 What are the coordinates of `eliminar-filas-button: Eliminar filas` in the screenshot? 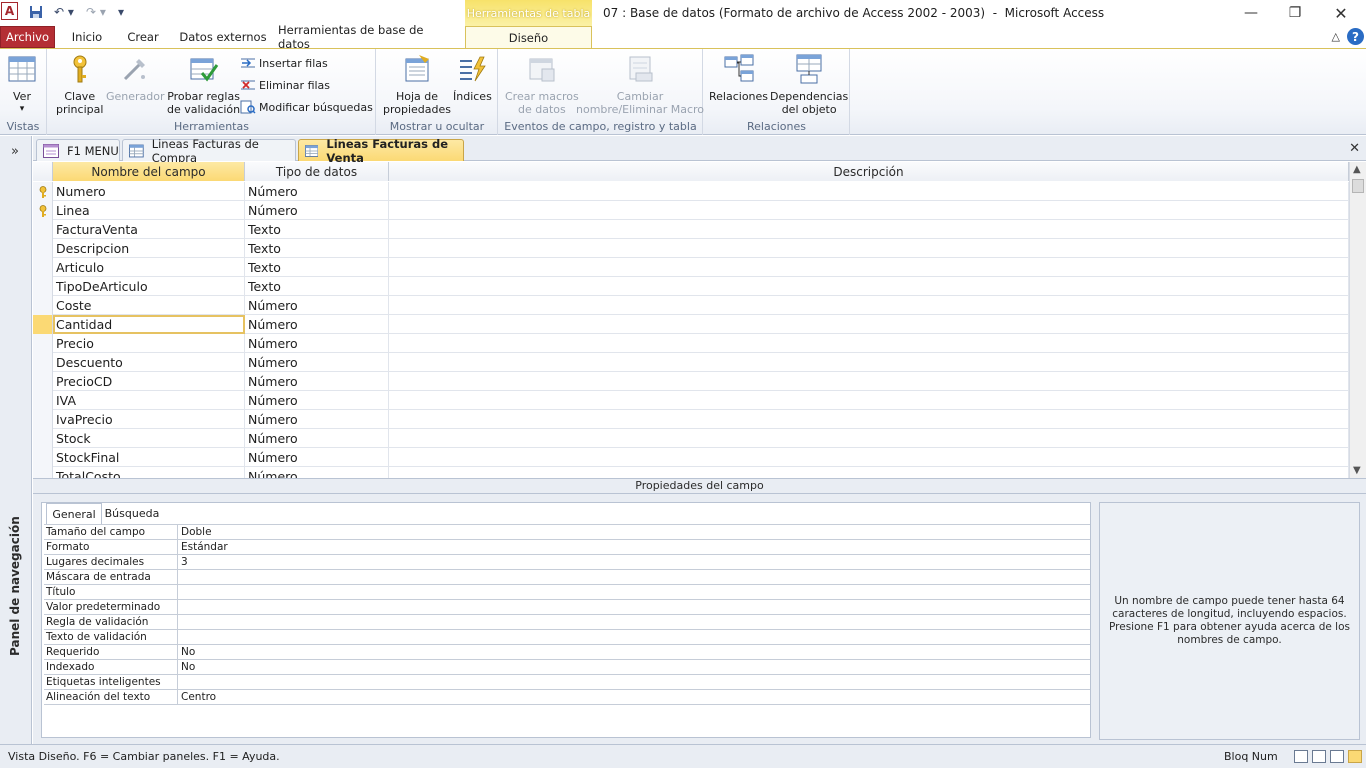 It's located at (285, 85).